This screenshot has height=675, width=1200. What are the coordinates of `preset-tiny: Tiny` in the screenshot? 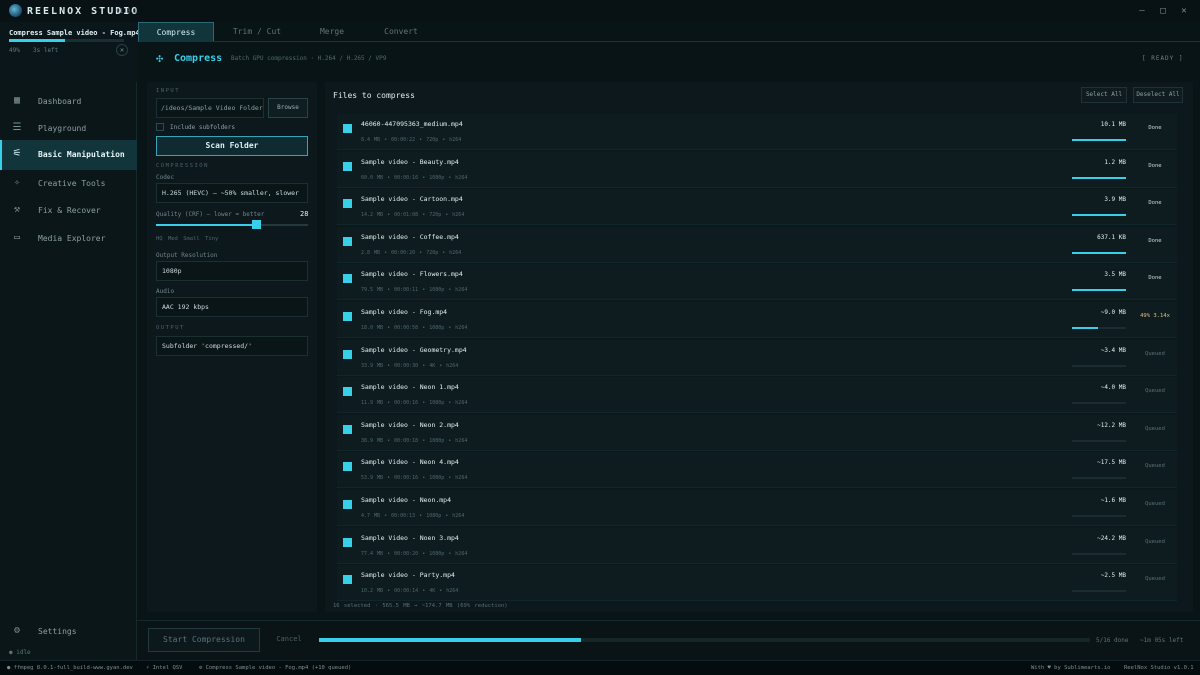 It's located at (211, 239).